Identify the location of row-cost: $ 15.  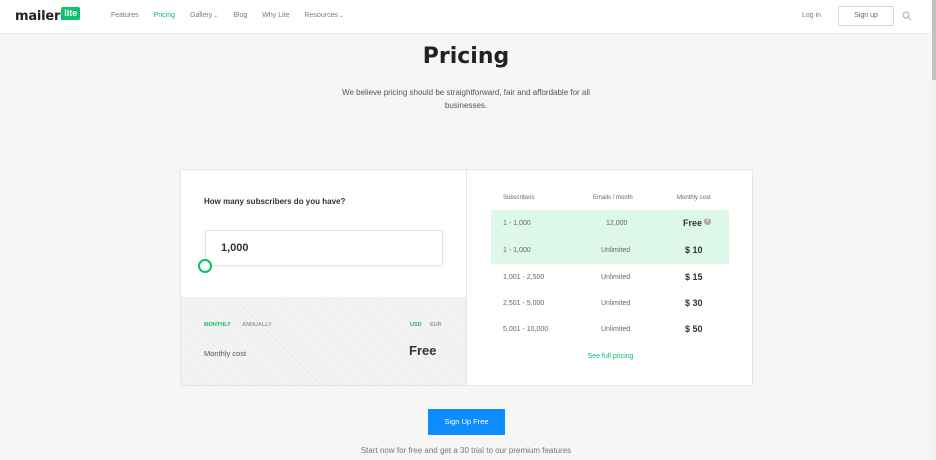
(694, 277).